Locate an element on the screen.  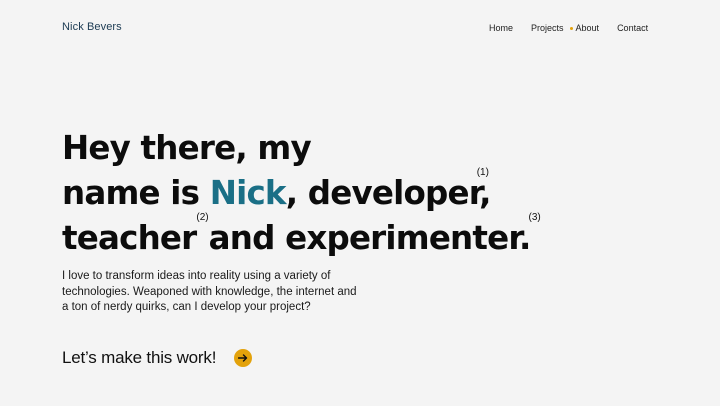
nav-projects-link: Projects is located at coordinates (547, 28).